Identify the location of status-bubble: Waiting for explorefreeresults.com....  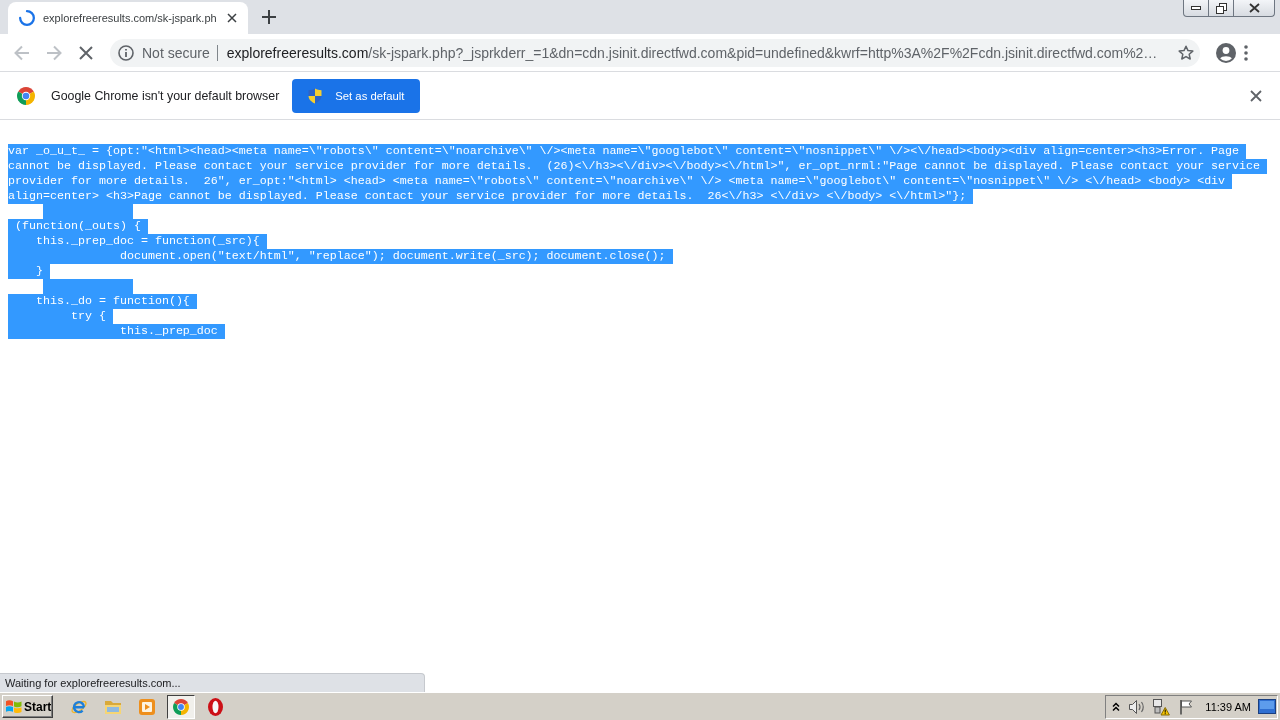
(212, 682).